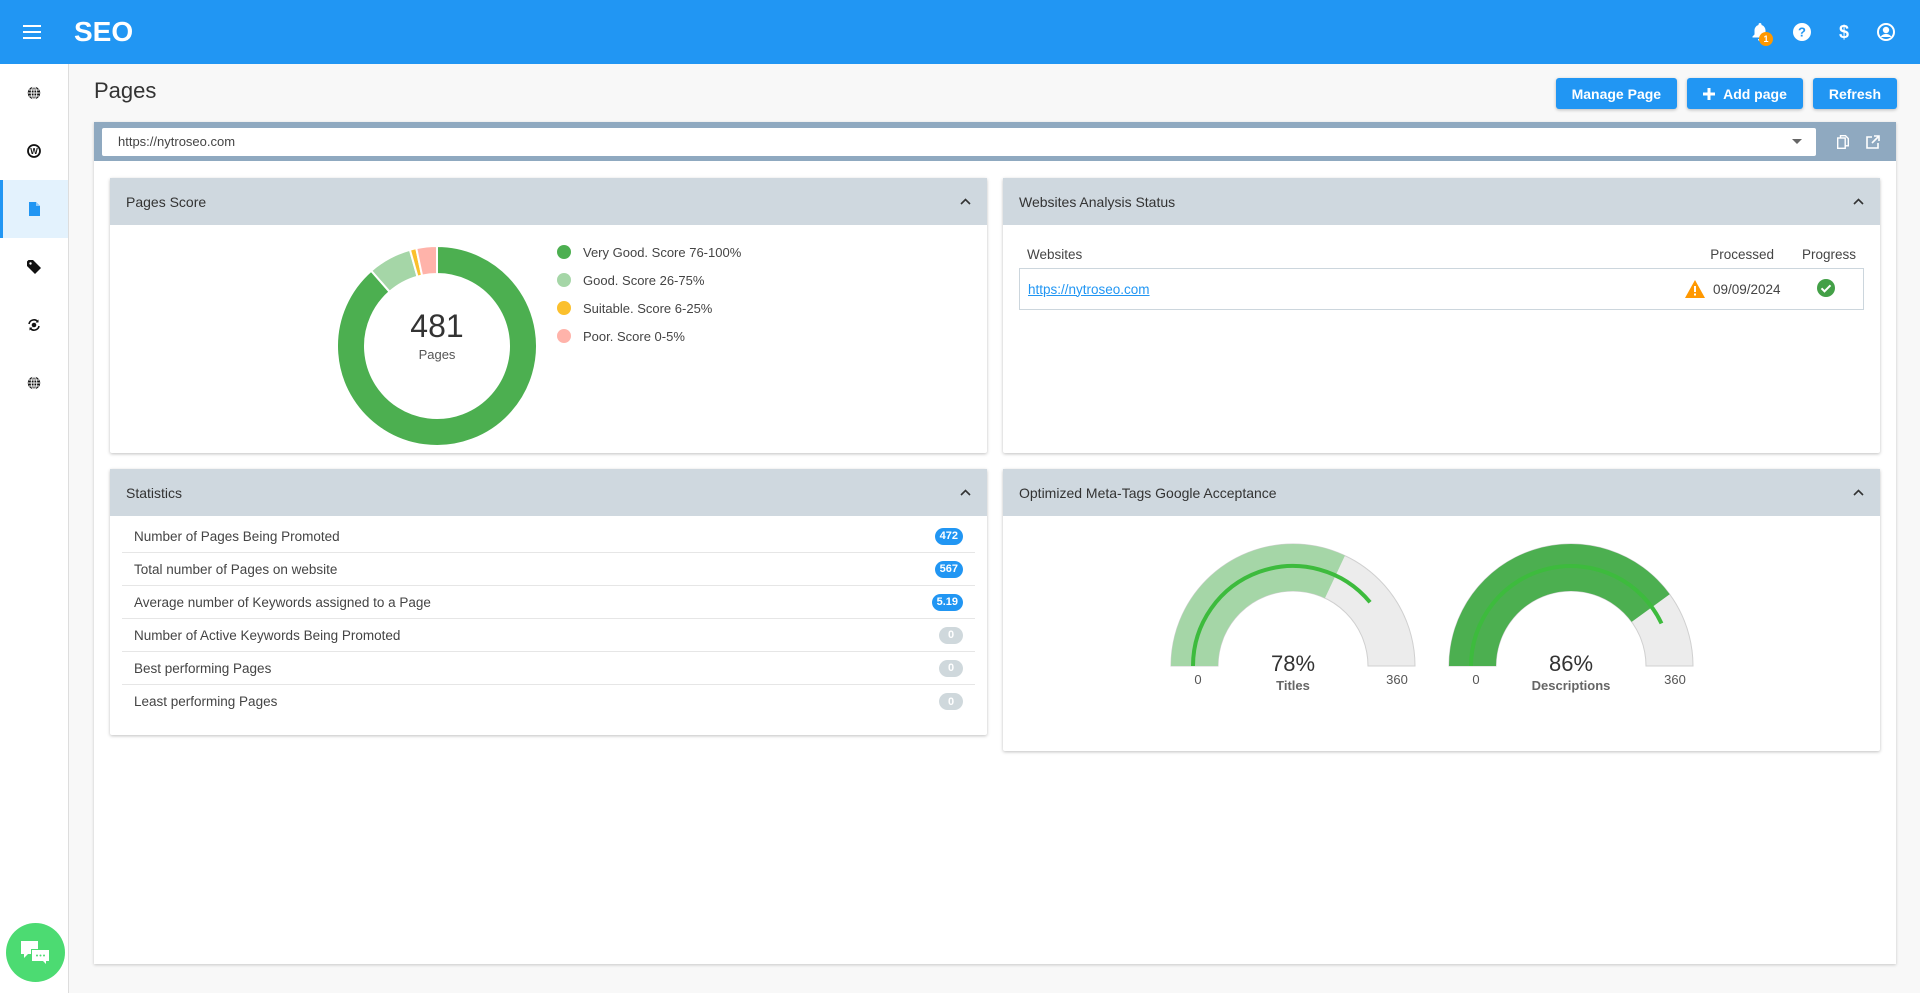  What do you see at coordinates (1148, 492) in the screenshot?
I see `card-title: Optimized Meta-Tags Google Acceptance` at bounding box center [1148, 492].